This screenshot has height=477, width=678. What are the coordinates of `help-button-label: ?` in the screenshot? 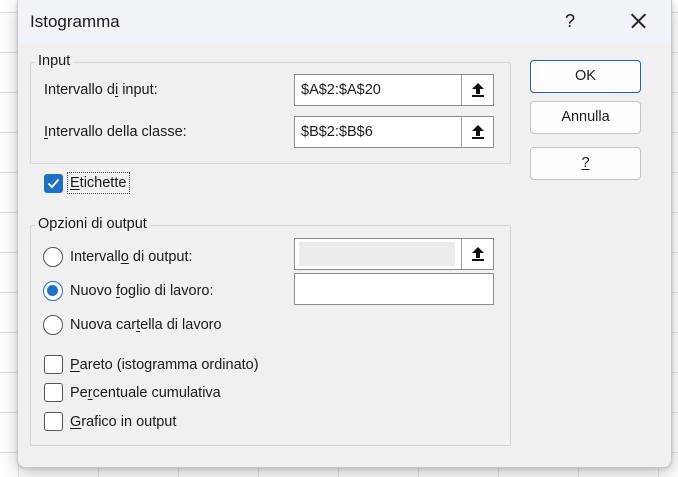 It's located at (585, 163).